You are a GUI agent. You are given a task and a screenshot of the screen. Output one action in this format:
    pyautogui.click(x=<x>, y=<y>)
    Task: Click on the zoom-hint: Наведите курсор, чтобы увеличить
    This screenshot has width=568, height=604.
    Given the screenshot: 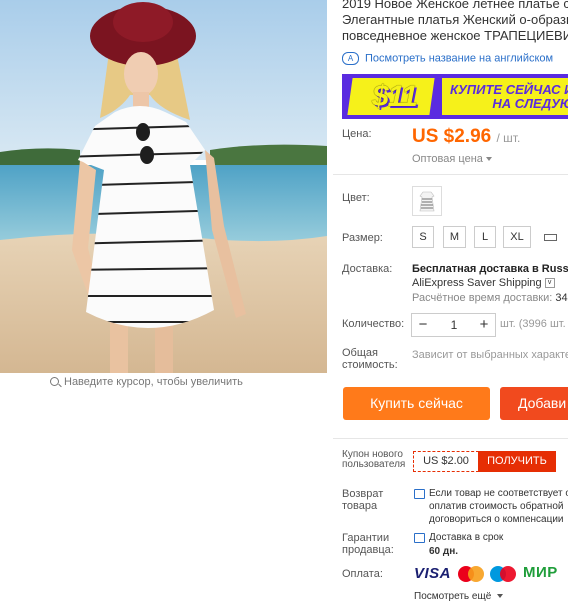 What is the action you would take?
    pyautogui.click(x=146, y=382)
    